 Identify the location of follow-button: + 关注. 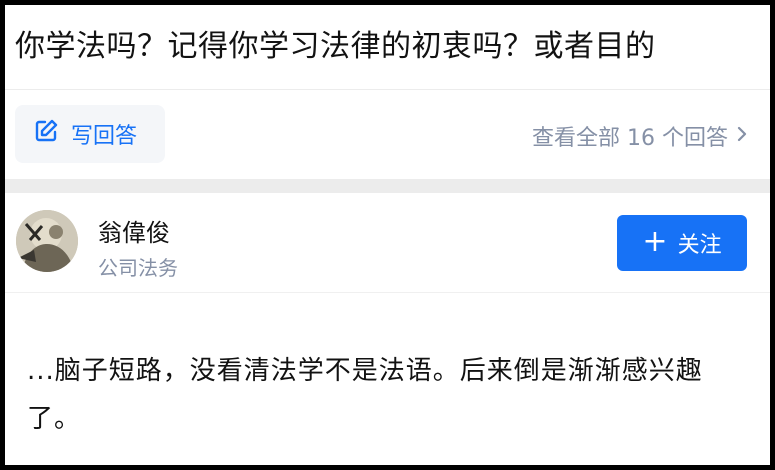
(682, 243).